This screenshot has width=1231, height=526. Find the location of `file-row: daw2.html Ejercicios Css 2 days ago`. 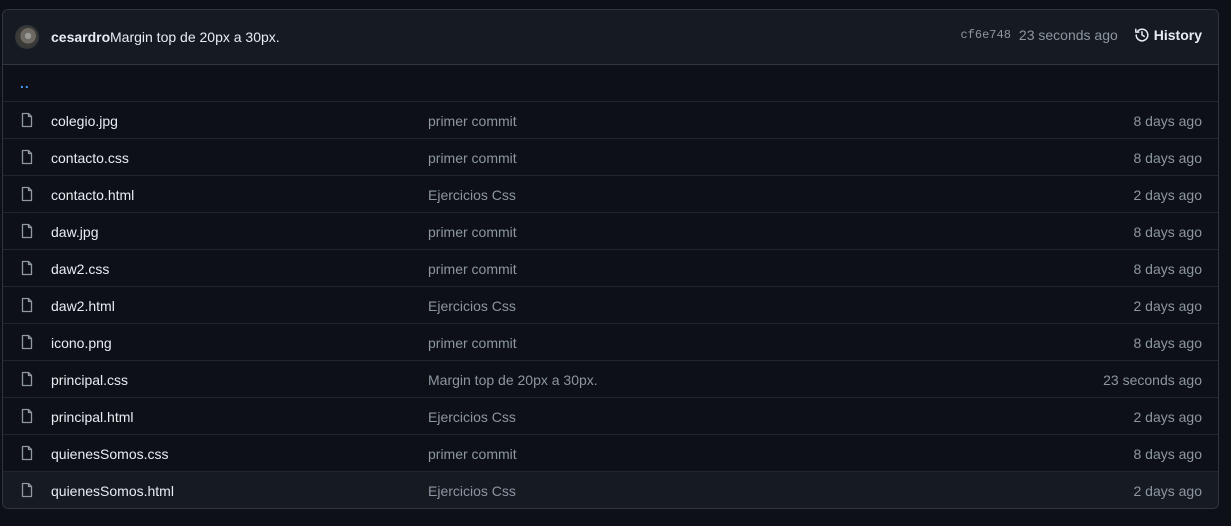

file-row: daw2.html Ejercicios Css 2 days ago is located at coordinates (610, 305).